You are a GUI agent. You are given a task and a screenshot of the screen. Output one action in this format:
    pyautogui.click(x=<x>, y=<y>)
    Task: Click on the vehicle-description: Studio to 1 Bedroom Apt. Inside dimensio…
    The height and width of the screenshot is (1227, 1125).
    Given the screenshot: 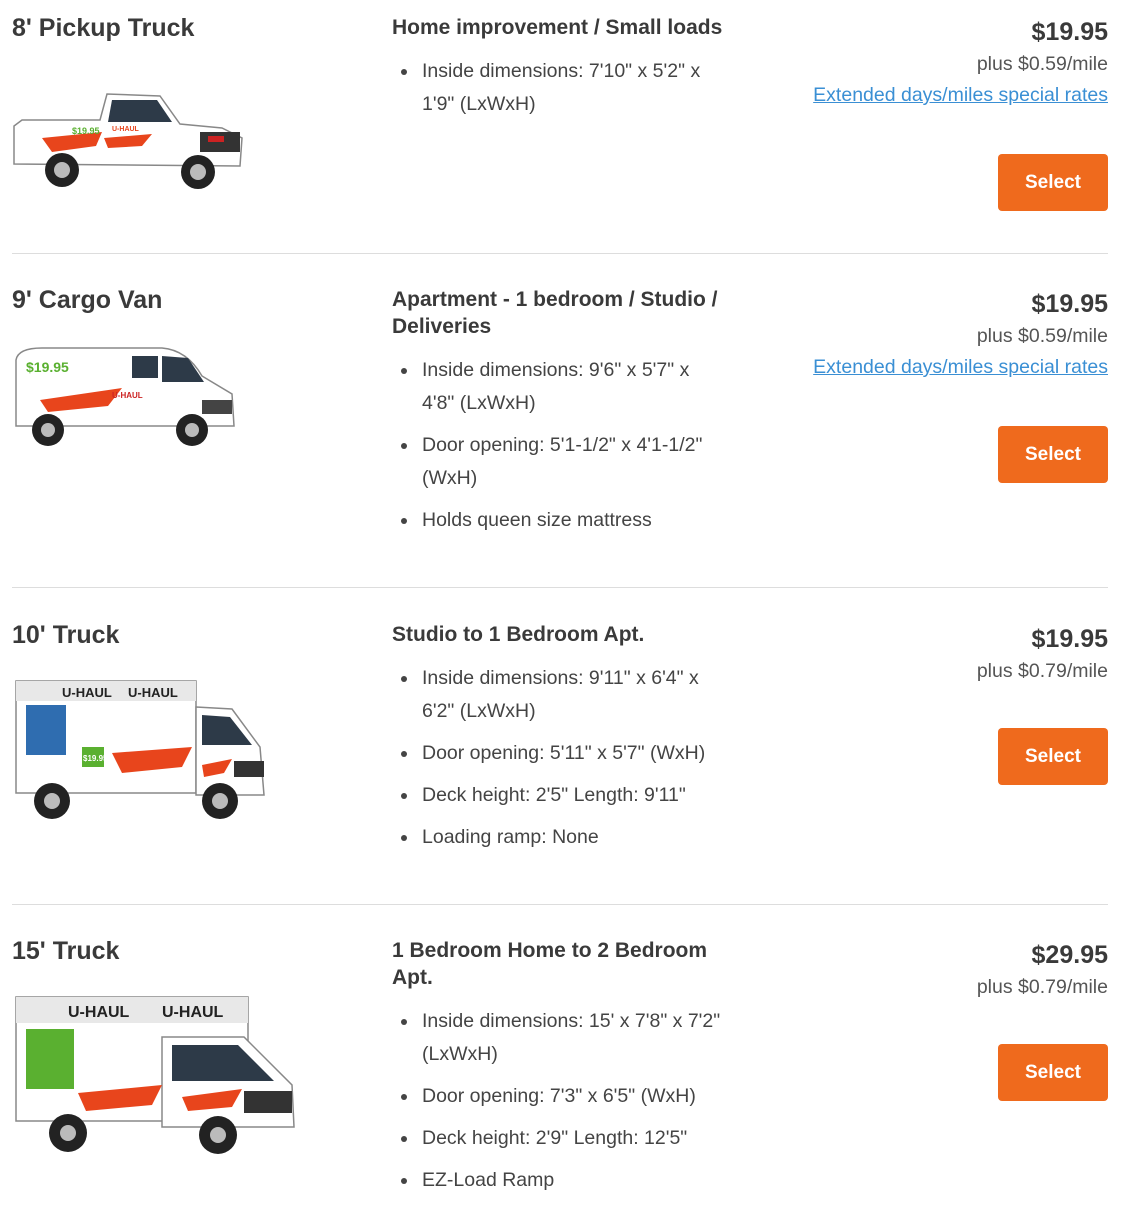 What is the action you would take?
    pyautogui.click(x=559, y=742)
    